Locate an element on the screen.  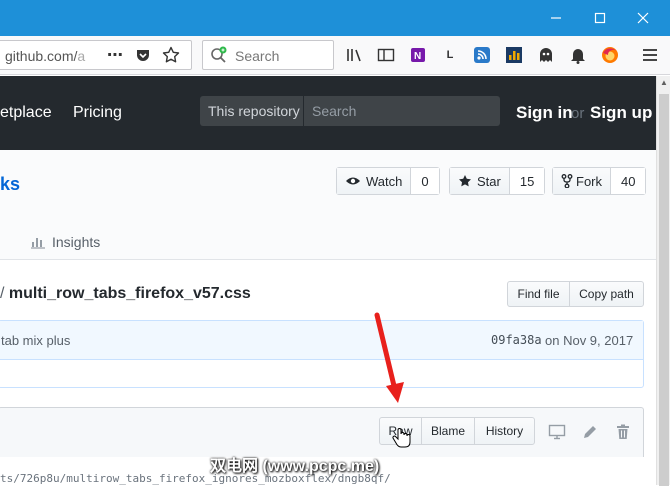
library-glyph is located at coordinates (354, 55).